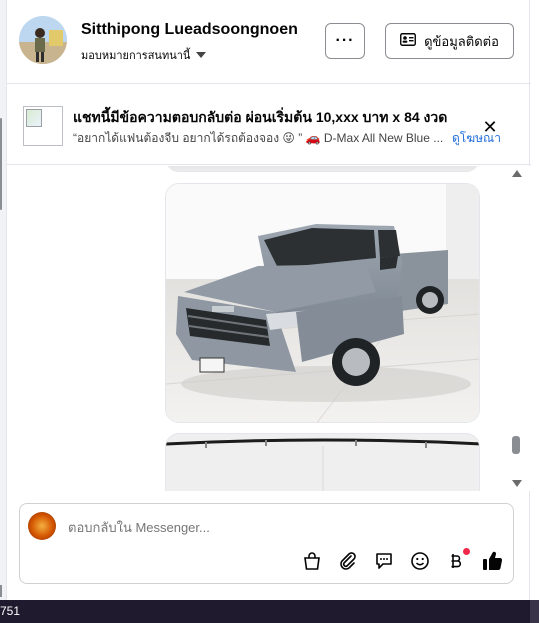 This screenshot has height=623, width=539. What do you see at coordinates (312, 561) in the screenshot?
I see `shopping-bag-icon` at bounding box center [312, 561].